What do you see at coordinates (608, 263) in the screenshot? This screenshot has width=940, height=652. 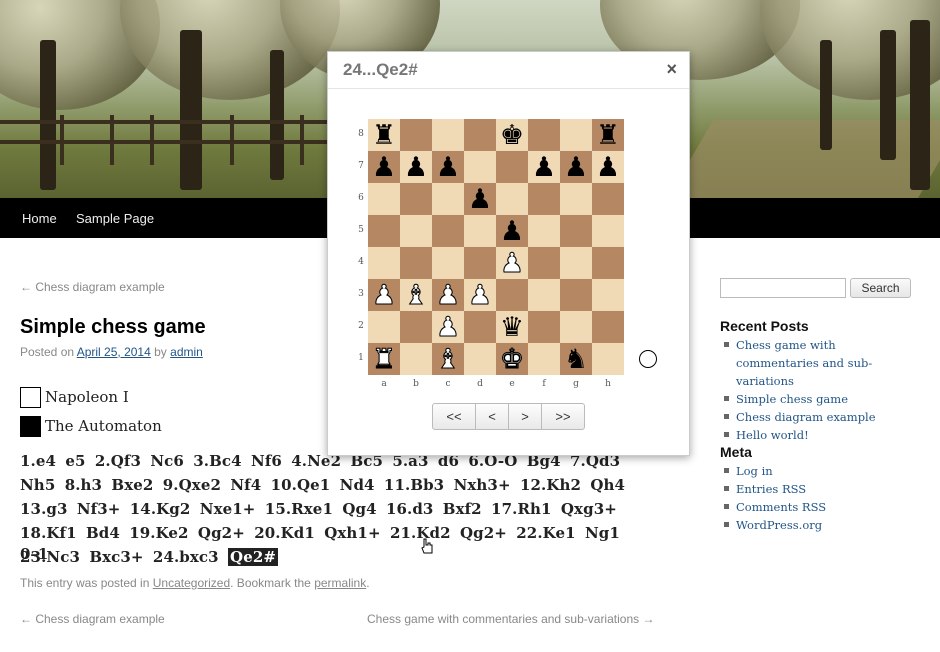 I see `board-square-h4` at bounding box center [608, 263].